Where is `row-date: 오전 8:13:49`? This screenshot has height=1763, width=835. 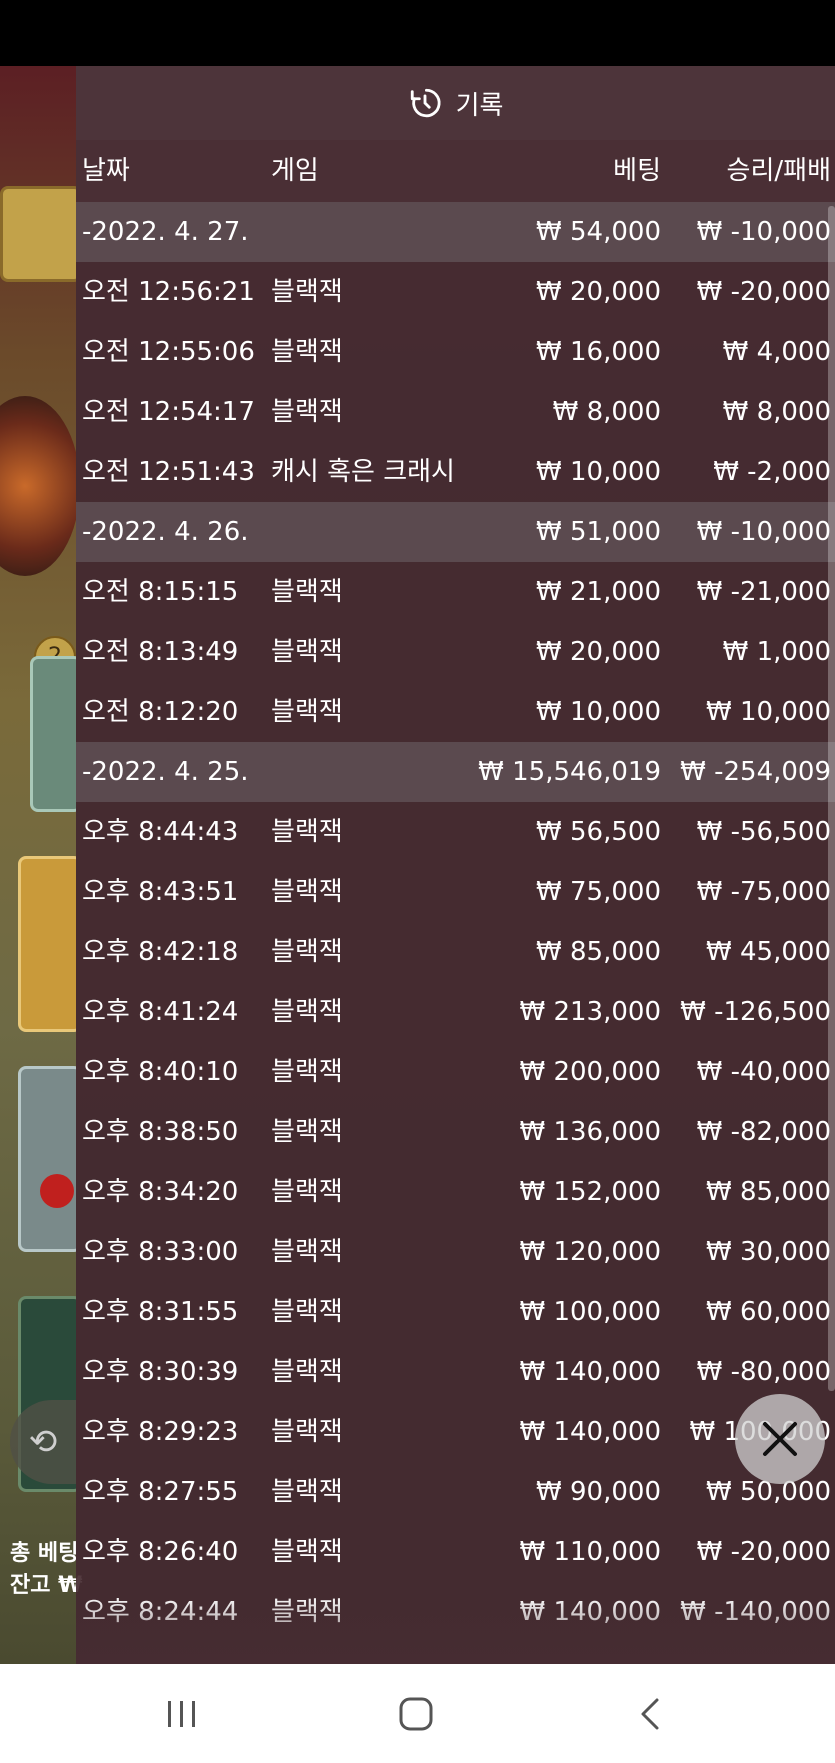
row-date: 오전 8:13:49 is located at coordinates (160, 652).